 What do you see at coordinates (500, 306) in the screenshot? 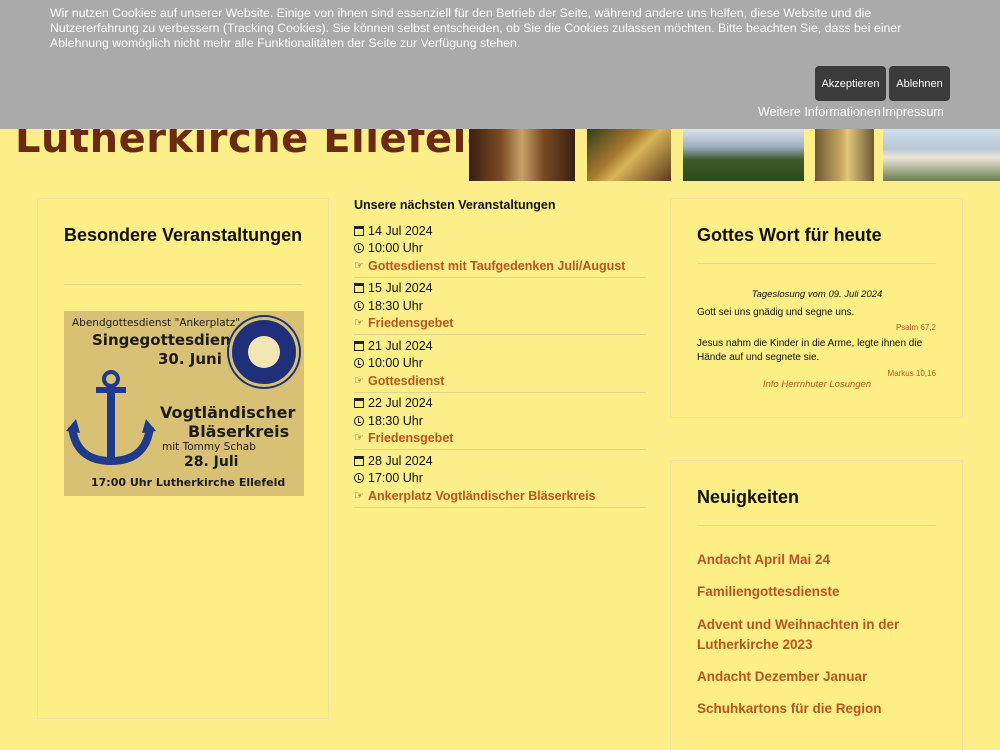
I see `event-item: 15 Jul 2024 18:30 Uhr ☞ Friedensgebet` at bounding box center [500, 306].